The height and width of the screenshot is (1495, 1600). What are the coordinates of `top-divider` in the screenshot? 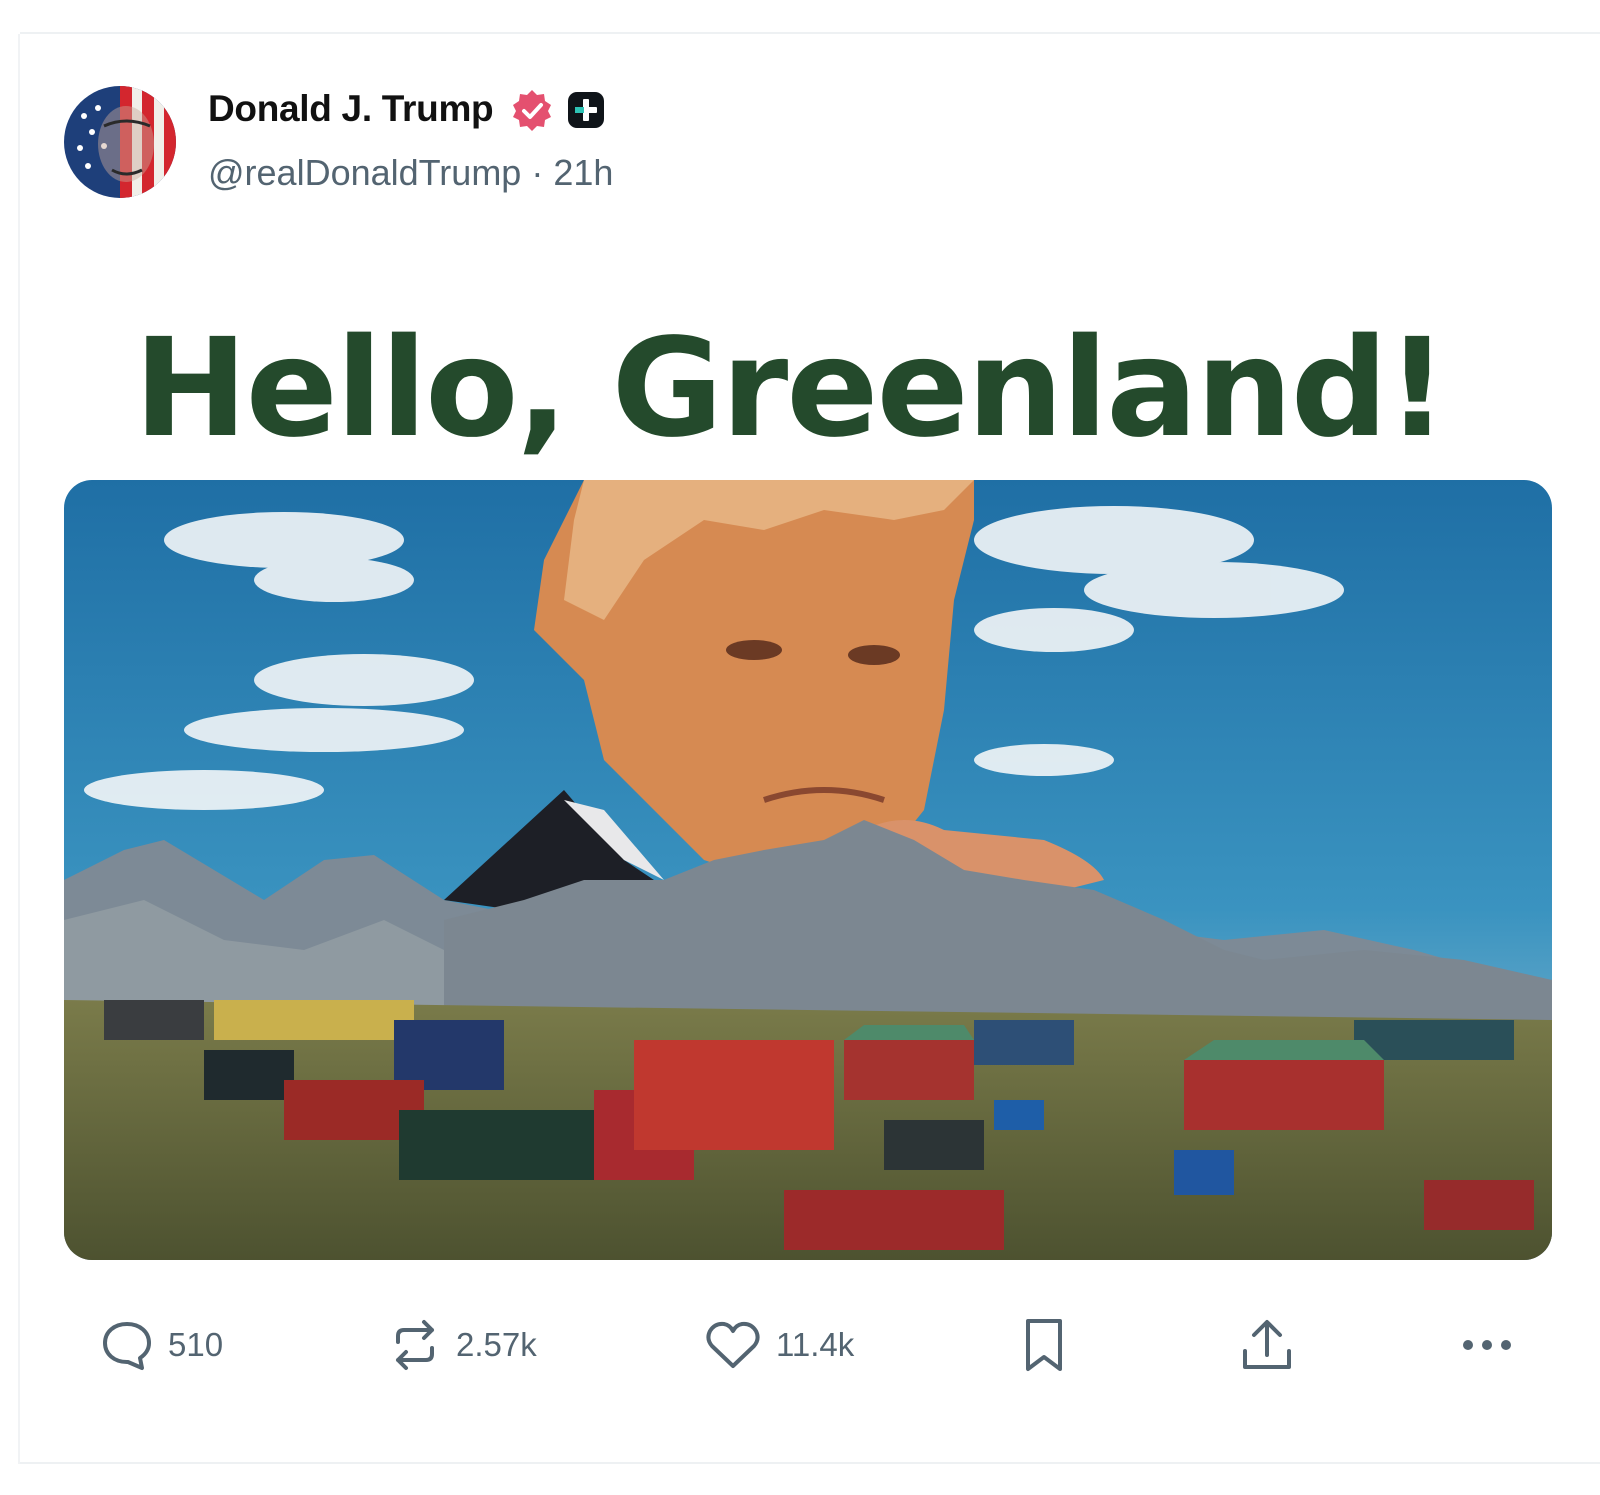 It's located at (810, 33).